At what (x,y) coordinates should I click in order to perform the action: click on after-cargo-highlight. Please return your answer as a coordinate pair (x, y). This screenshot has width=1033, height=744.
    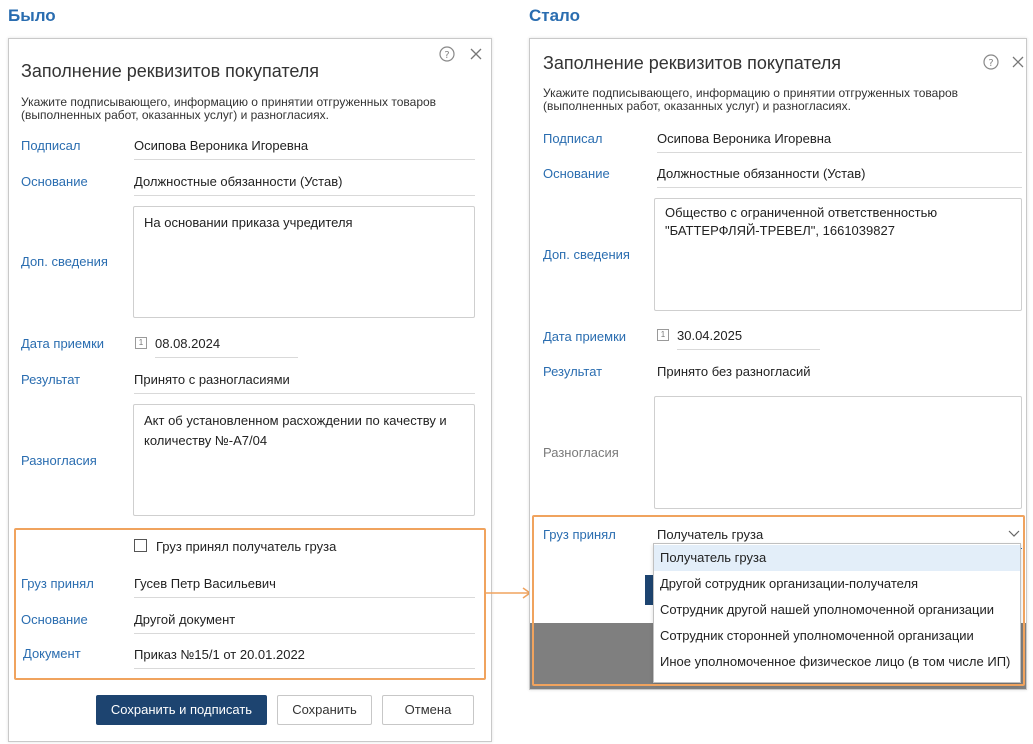
    Looking at the image, I should click on (778, 600).